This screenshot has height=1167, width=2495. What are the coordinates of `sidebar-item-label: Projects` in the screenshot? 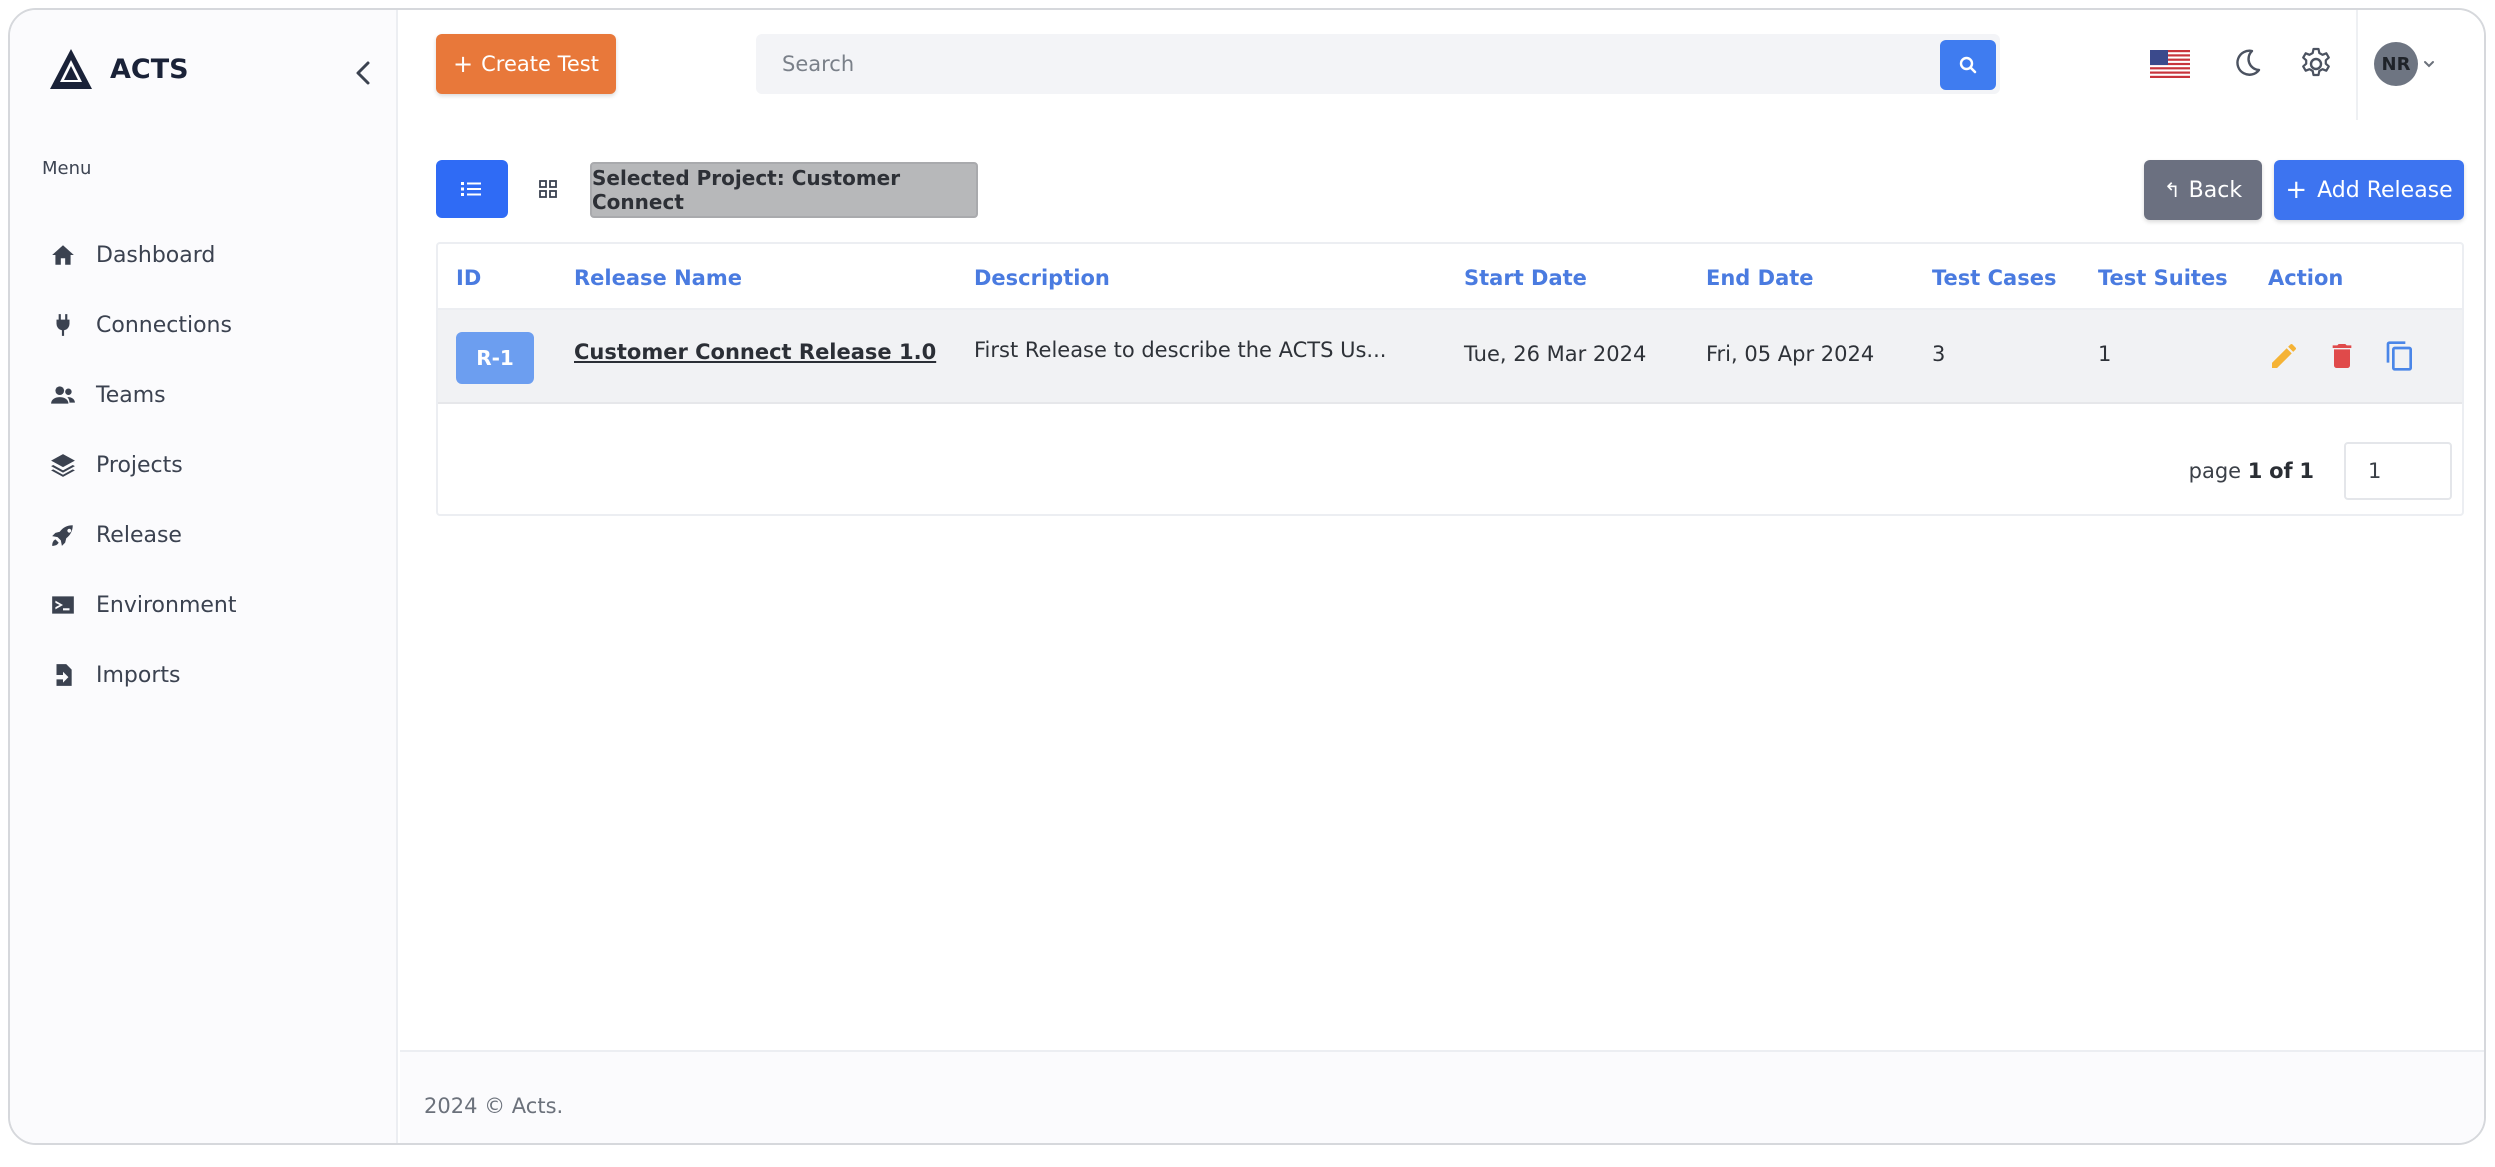 It's located at (139, 465).